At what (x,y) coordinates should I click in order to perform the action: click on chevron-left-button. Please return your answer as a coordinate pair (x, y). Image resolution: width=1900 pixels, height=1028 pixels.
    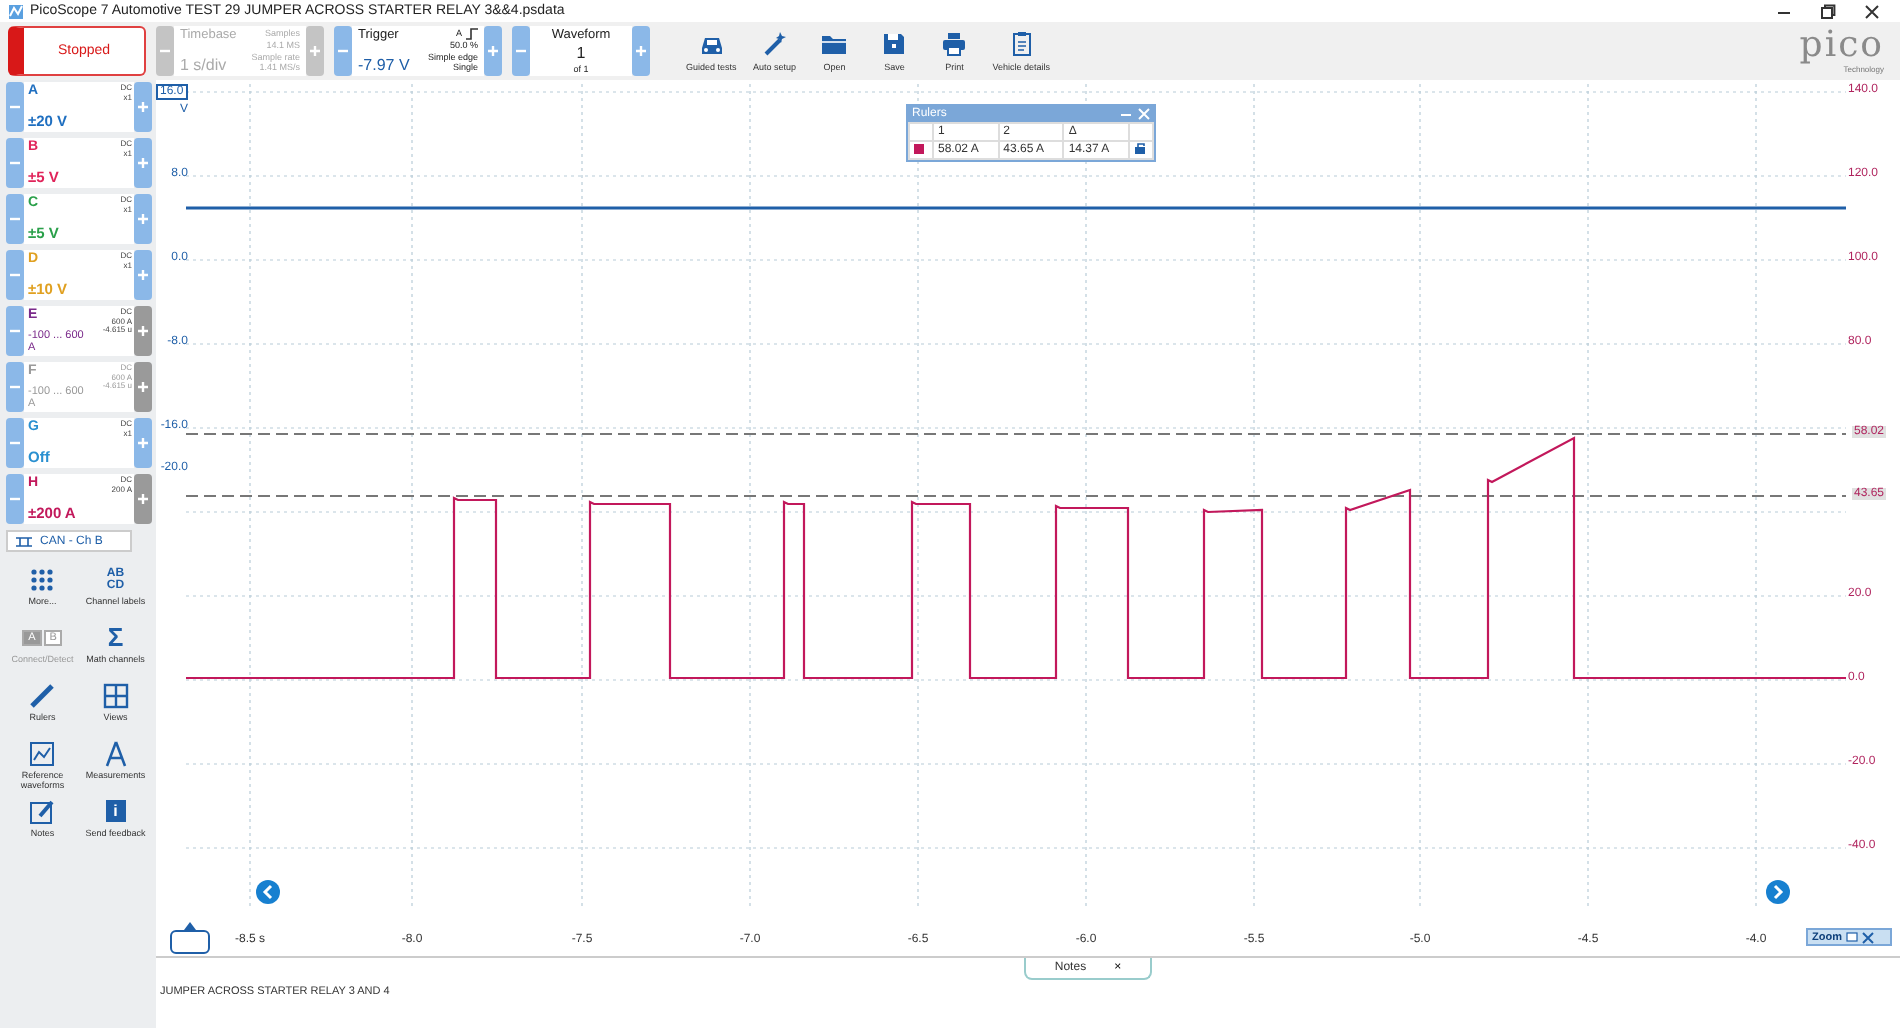
    Looking at the image, I should click on (268, 892).